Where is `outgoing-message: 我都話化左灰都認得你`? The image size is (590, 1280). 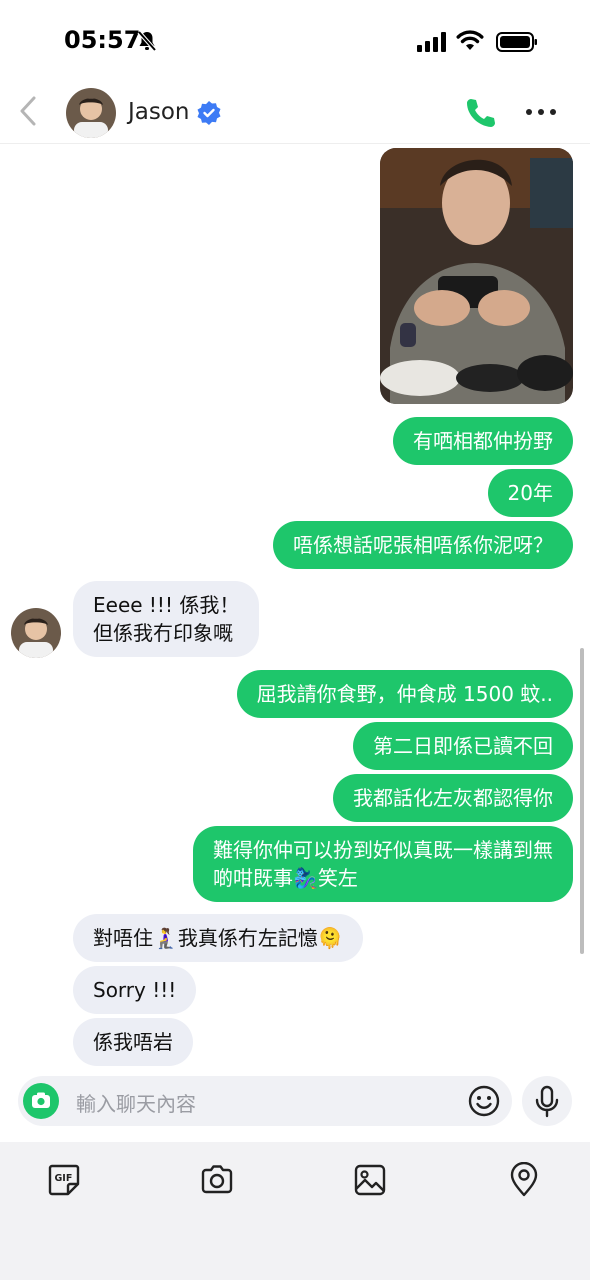 outgoing-message: 我都話化左灰都認得你 is located at coordinates (453, 798).